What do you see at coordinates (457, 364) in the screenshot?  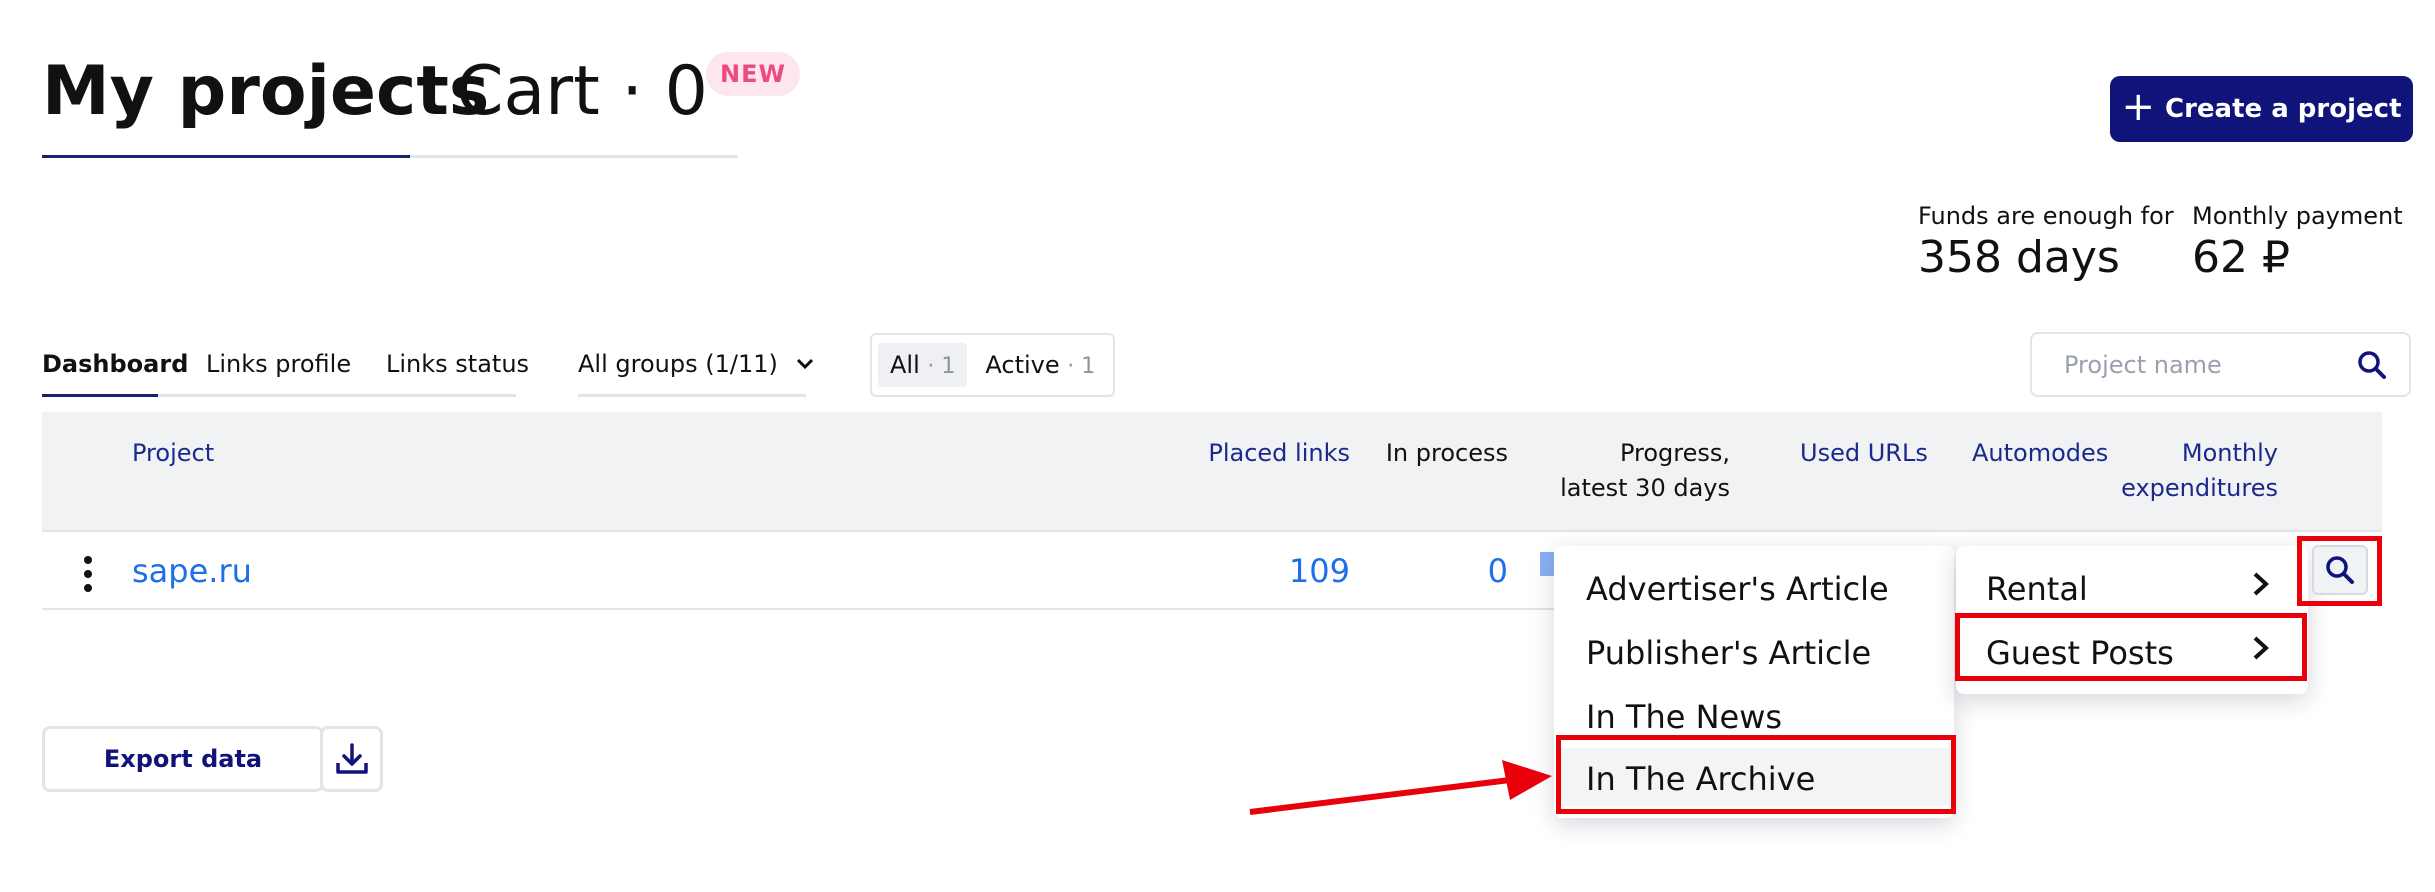 I see `subtab-links-status: Links status` at bounding box center [457, 364].